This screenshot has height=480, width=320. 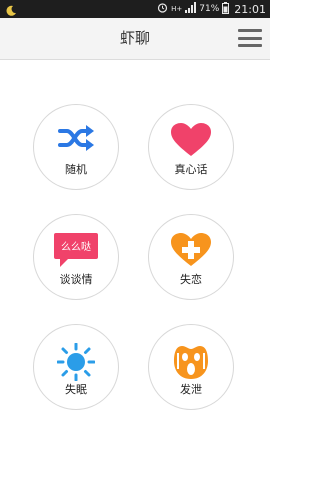 I want to click on tile-truth: 真心话, so click(x=191, y=147).